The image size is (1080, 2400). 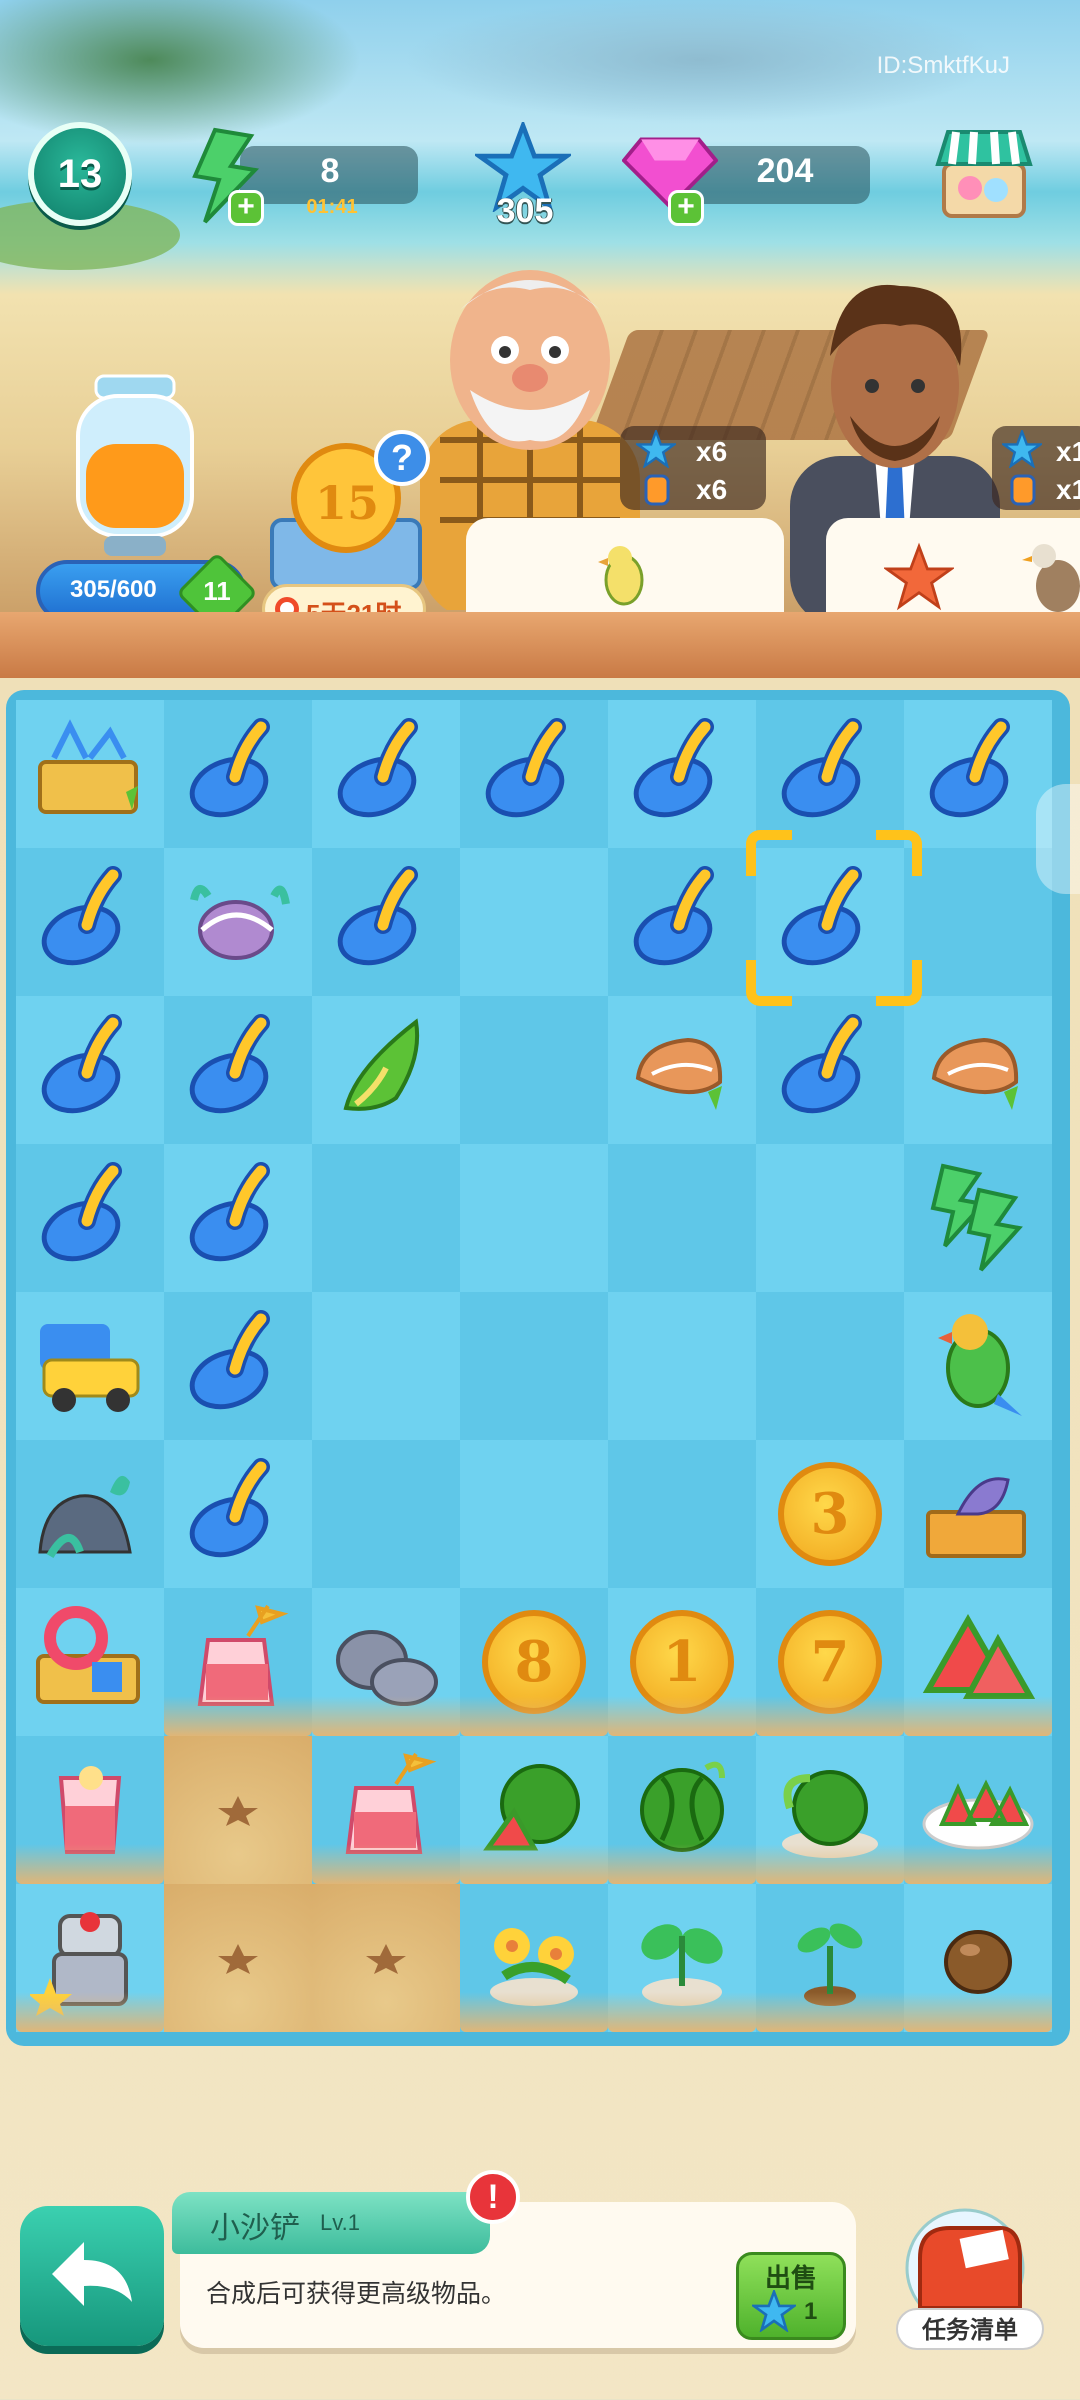 I want to click on board-cell-juice-cup, so click(x=90, y=1810).